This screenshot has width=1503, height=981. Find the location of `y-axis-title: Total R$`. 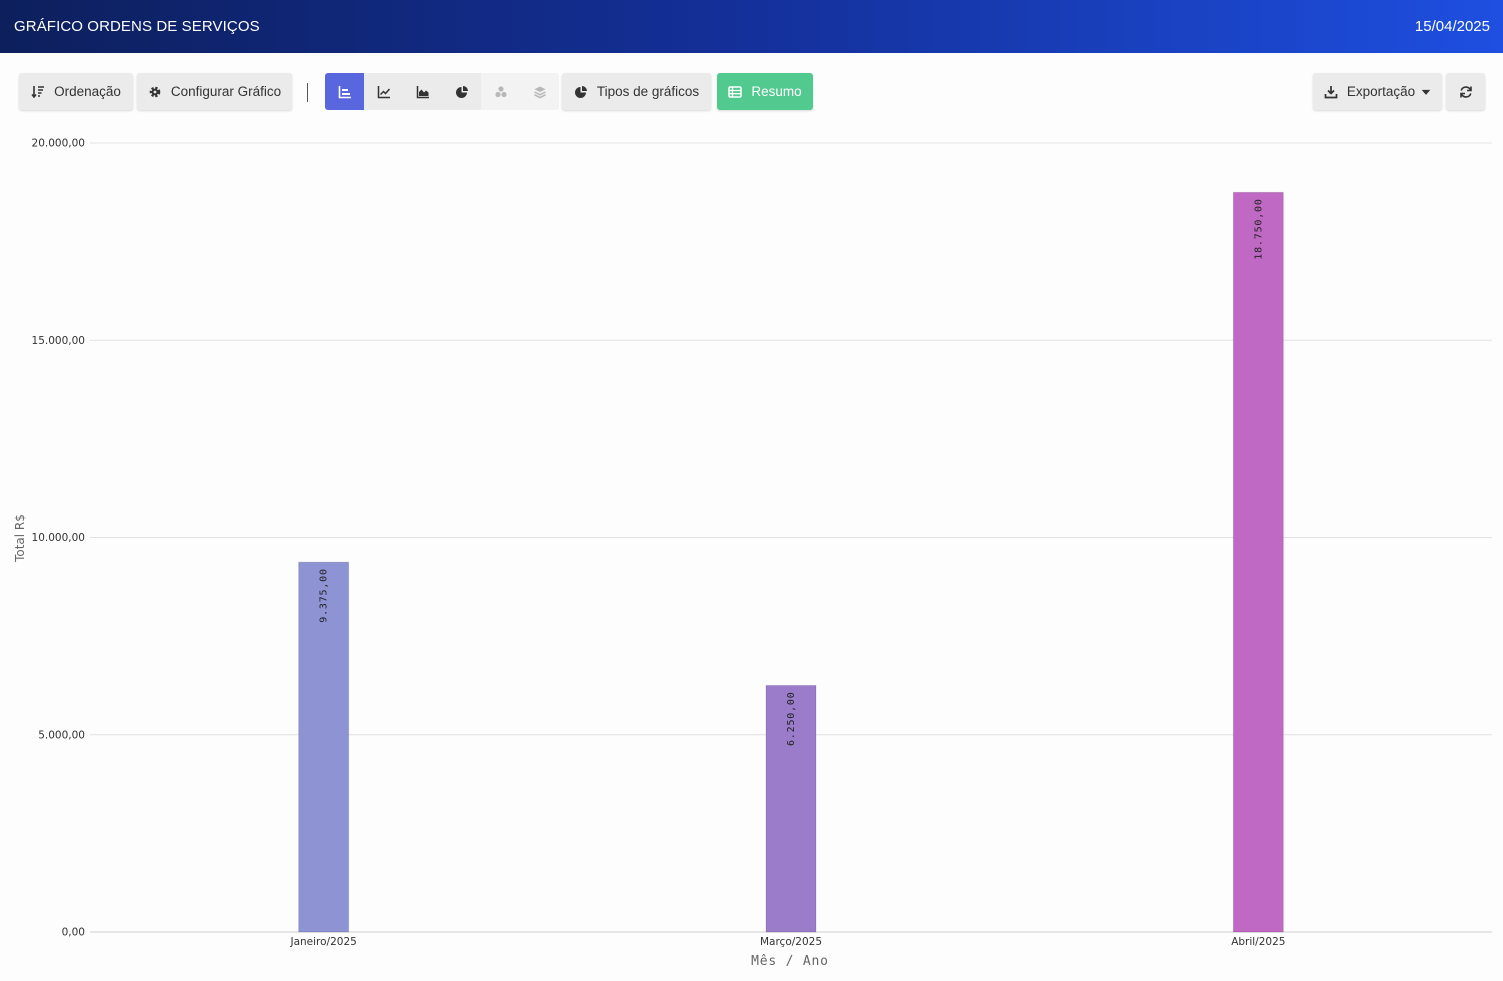

y-axis-title: Total R$ is located at coordinates (20, 538).